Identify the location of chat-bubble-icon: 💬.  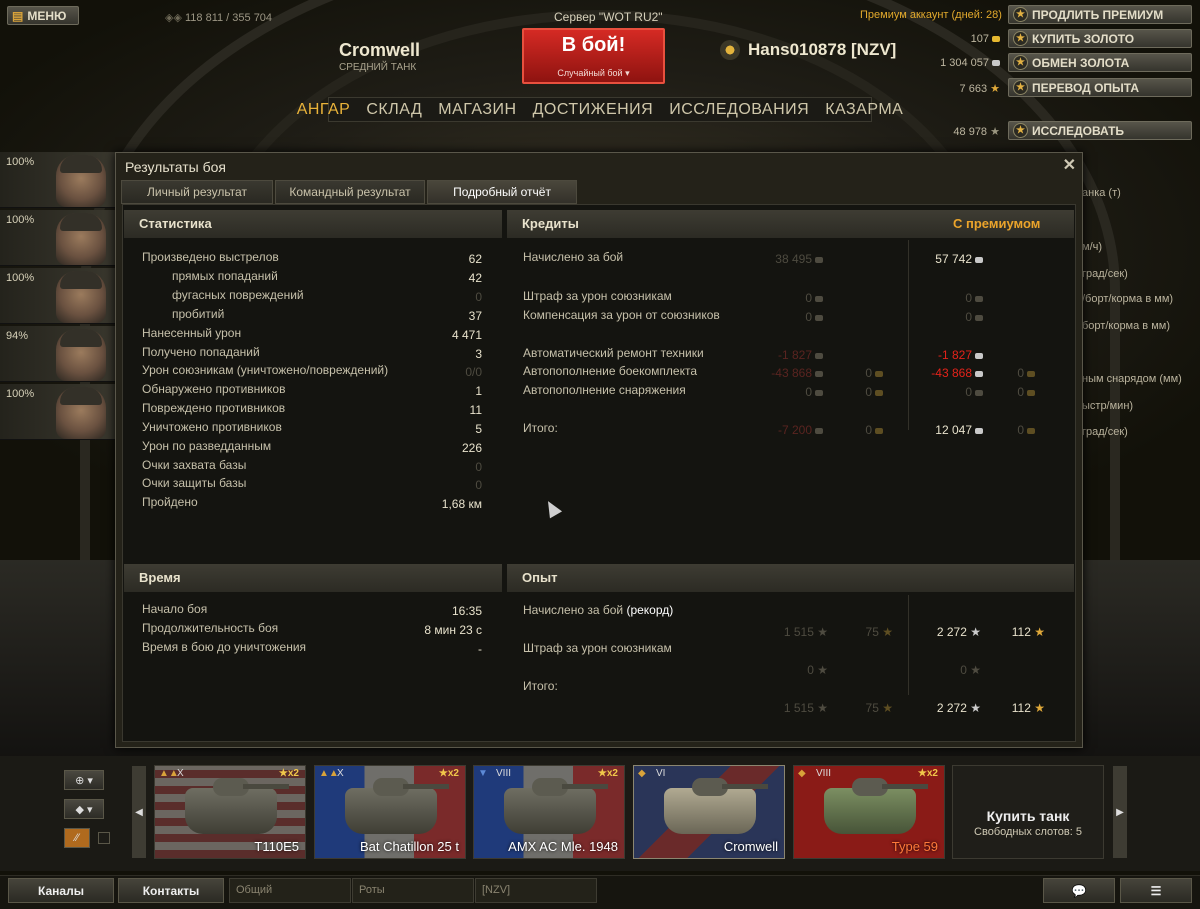
(1079, 890).